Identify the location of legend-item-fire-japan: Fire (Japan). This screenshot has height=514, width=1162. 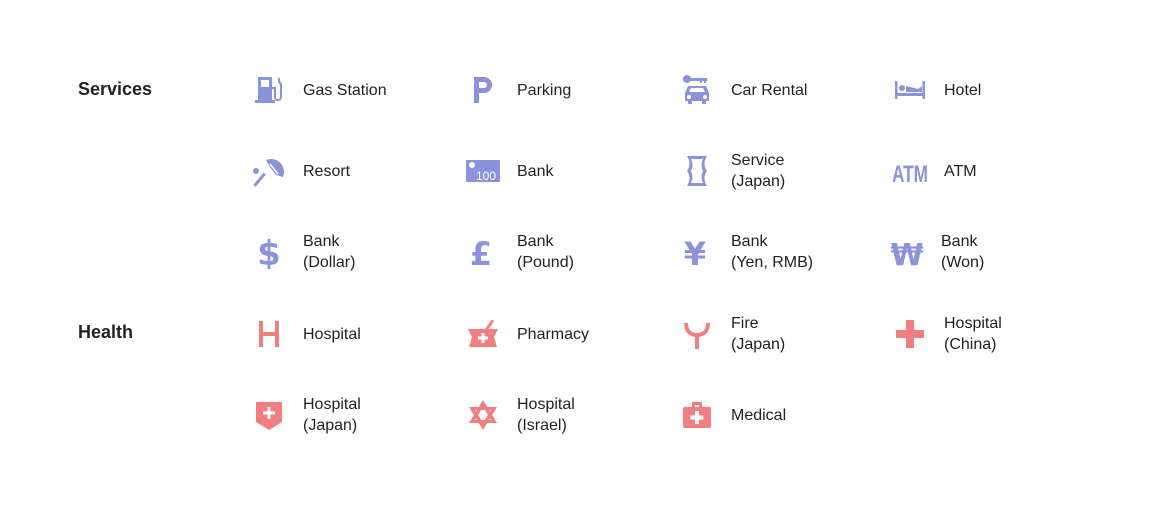
(734, 334).